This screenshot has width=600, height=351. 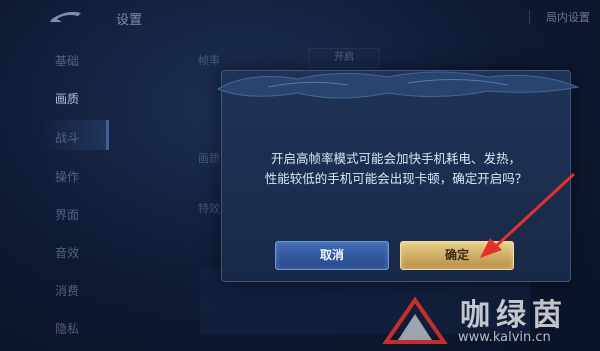 I want to click on red-arrow-annotation-icon, so click(x=528, y=215).